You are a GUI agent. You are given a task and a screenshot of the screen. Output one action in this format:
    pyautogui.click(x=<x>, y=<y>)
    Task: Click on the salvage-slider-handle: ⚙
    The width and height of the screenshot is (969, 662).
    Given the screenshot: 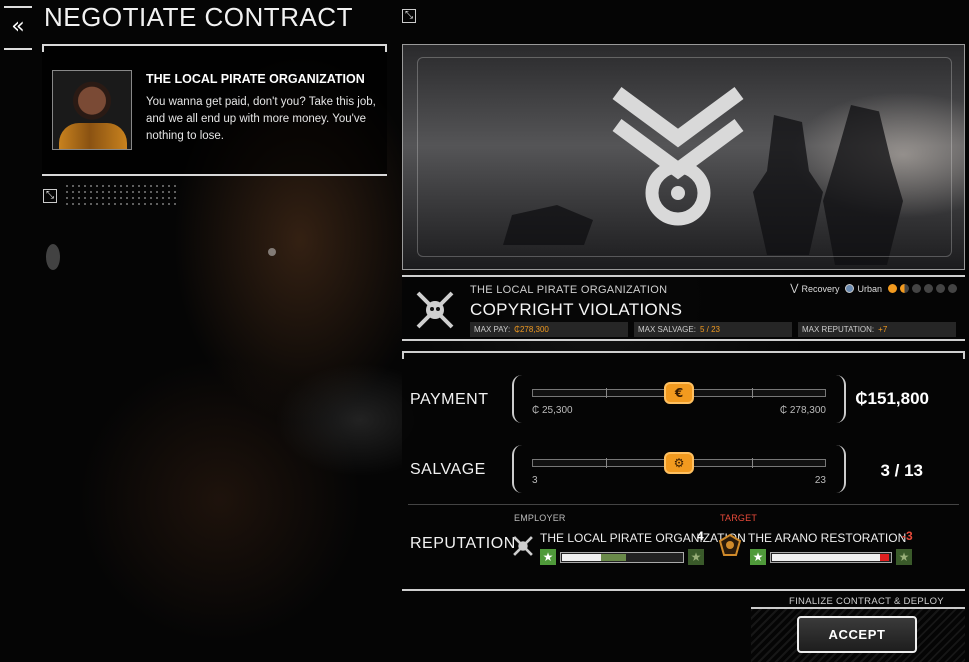 What is the action you would take?
    pyautogui.click(x=679, y=463)
    